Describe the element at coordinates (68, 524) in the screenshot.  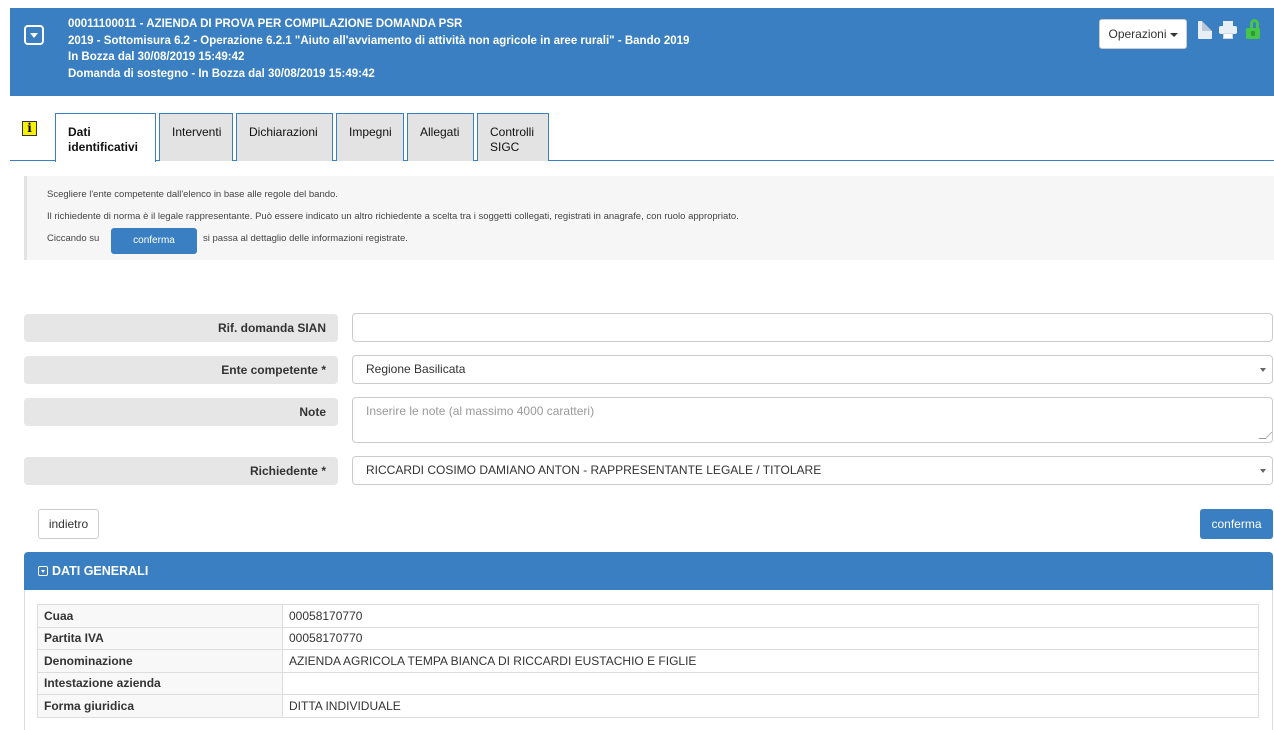
I see `back-button: indietro` at that location.